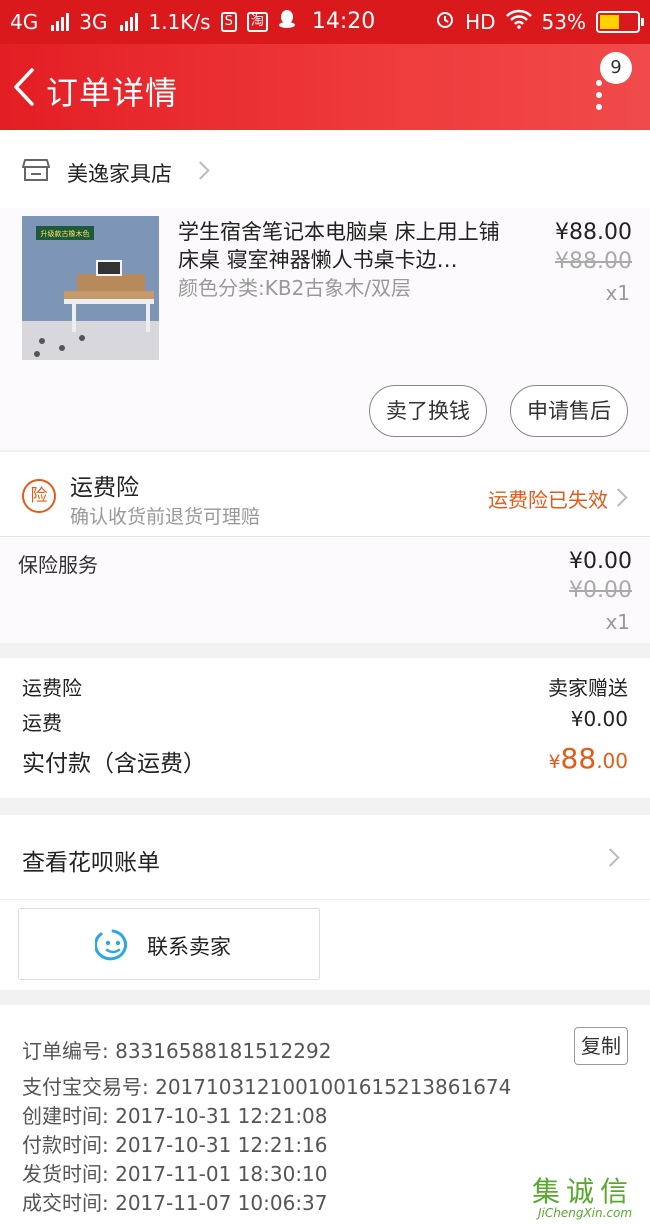  What do you see at coordinates (42, 723) in the screenshot?
I see `shipping-label: 运费` at bounding box center [42, 723].